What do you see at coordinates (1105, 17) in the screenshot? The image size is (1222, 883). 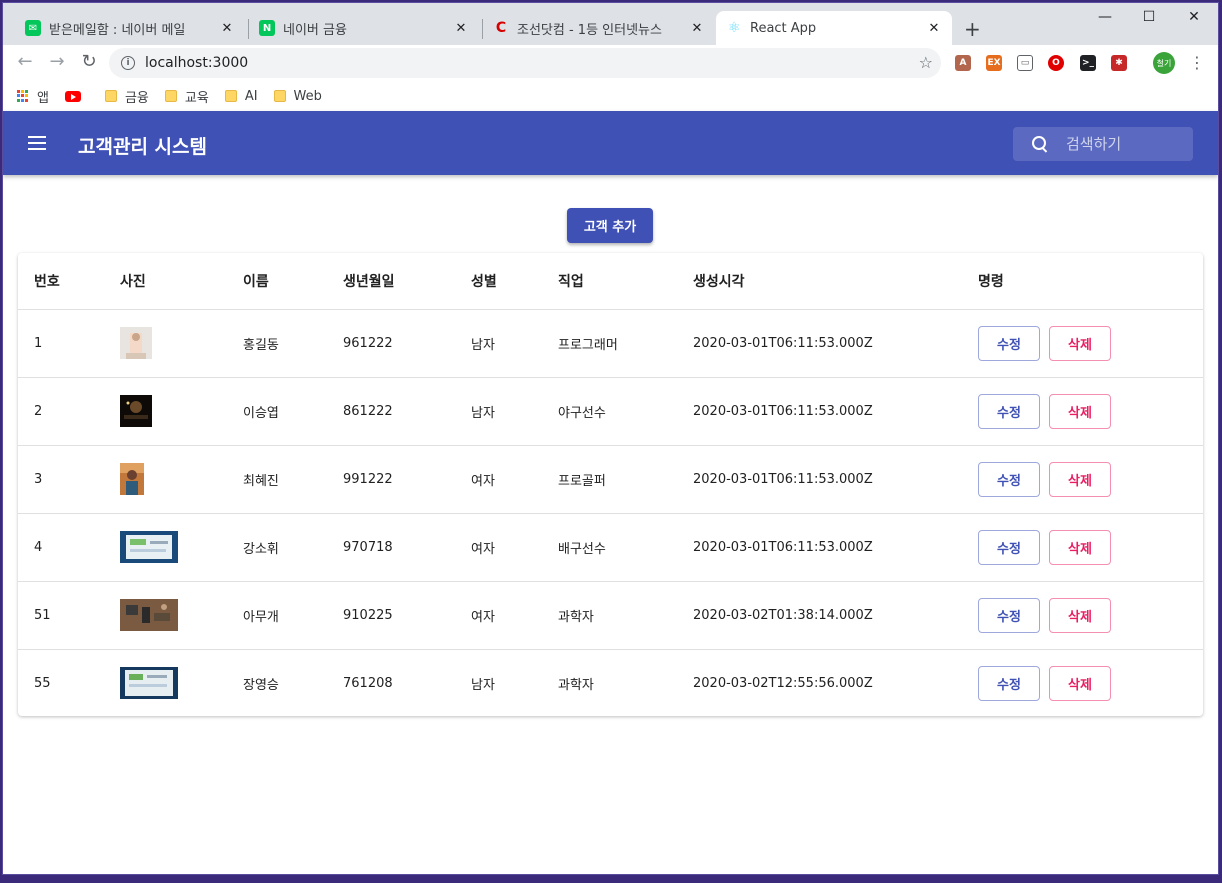 I see `minimize-icon: —` at bounding box center [1105, 17].